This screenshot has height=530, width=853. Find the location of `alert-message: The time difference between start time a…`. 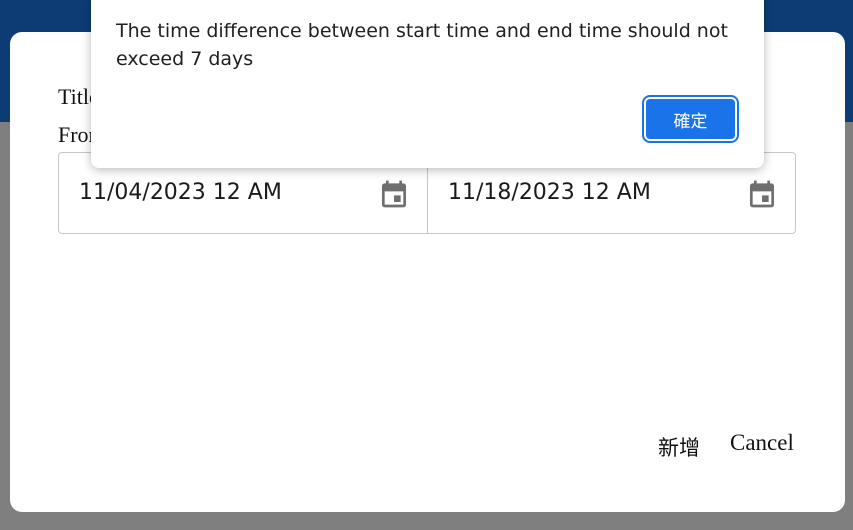

alert-message: The time difference between start time a… is located at coordinates (422, 45).